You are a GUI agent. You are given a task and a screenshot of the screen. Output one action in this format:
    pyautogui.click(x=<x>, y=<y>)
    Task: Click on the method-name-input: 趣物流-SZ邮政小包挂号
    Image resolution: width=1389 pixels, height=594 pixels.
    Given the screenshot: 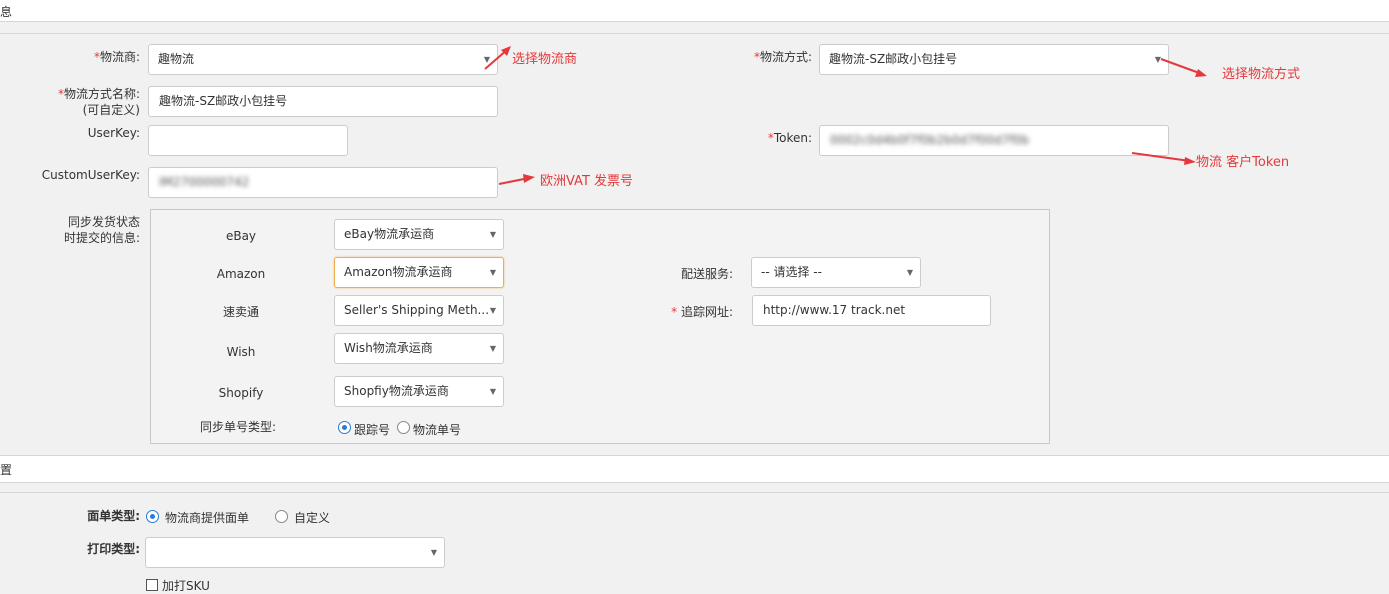 What is the action you would take?
    pyautogui.click(x=323, y=101)
    